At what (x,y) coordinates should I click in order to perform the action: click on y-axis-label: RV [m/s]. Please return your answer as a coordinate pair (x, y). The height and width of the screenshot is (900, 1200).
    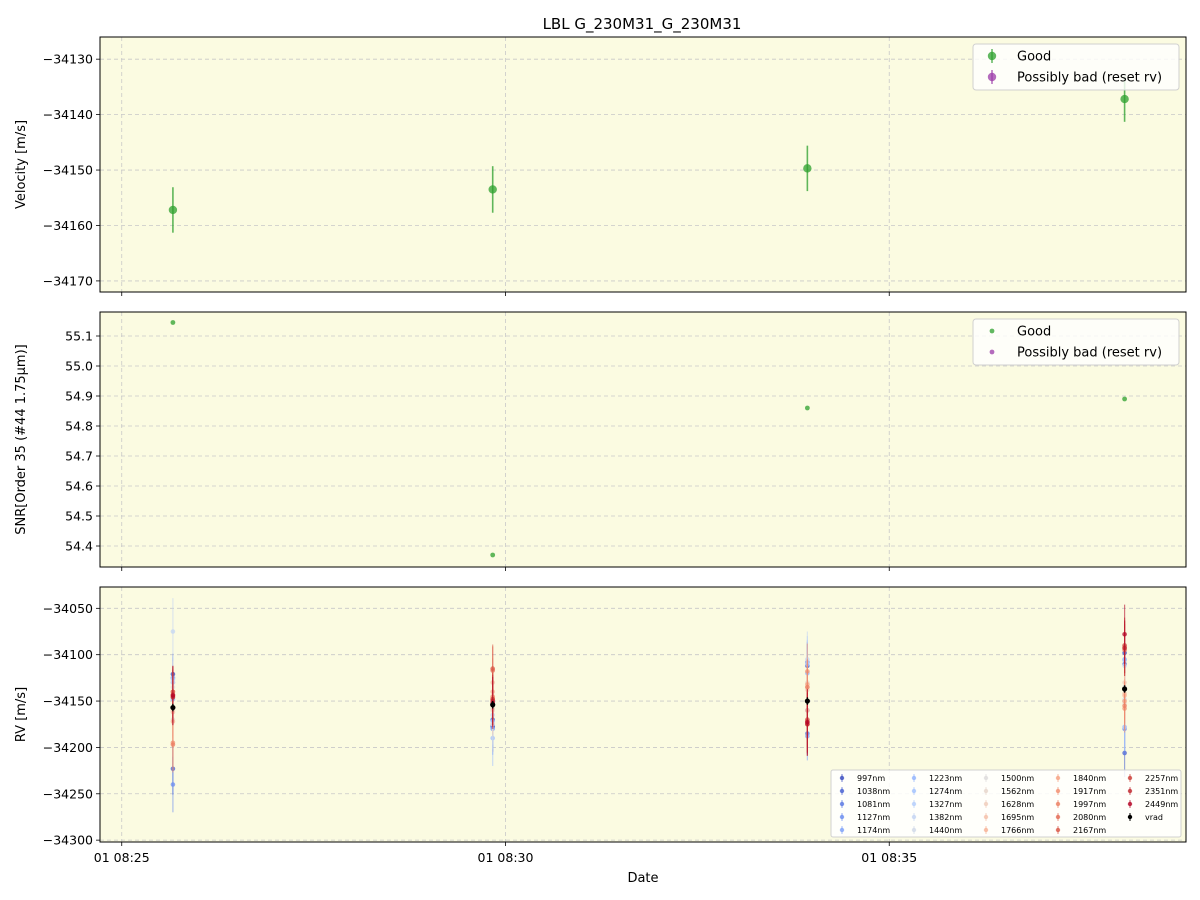
    Looking at the image, I should click on (21, 714).